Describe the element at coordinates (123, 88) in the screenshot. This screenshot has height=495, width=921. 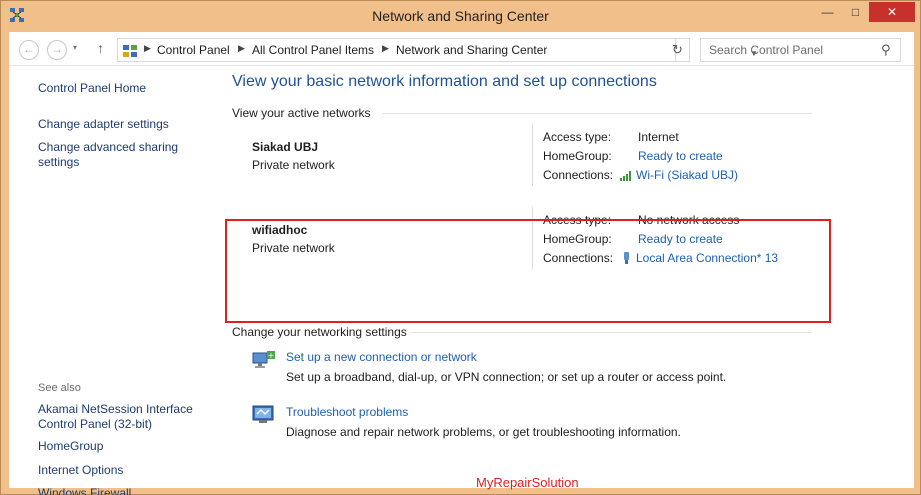
I see `sidebar-link-control-panel-home: Control Panel Home` at that location.